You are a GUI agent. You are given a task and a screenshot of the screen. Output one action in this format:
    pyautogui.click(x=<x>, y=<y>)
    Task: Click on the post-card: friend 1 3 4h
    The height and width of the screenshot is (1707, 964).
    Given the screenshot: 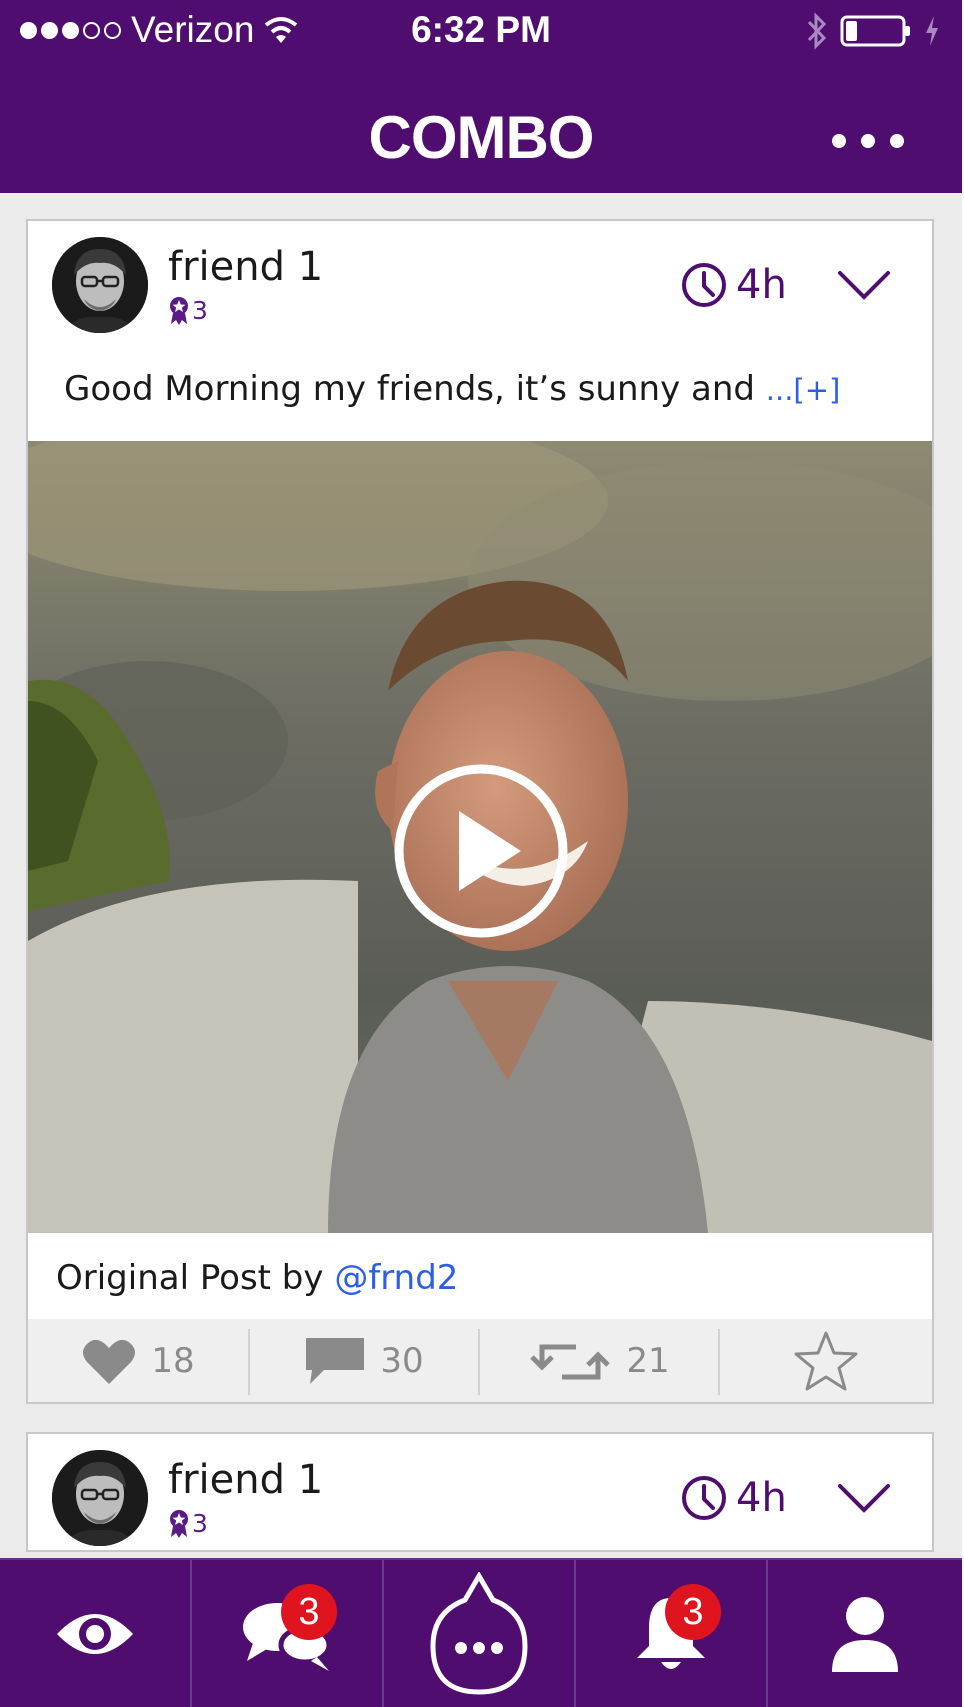 What is the action you would take?
    pyautogui.click(x=480, y=1492)
    